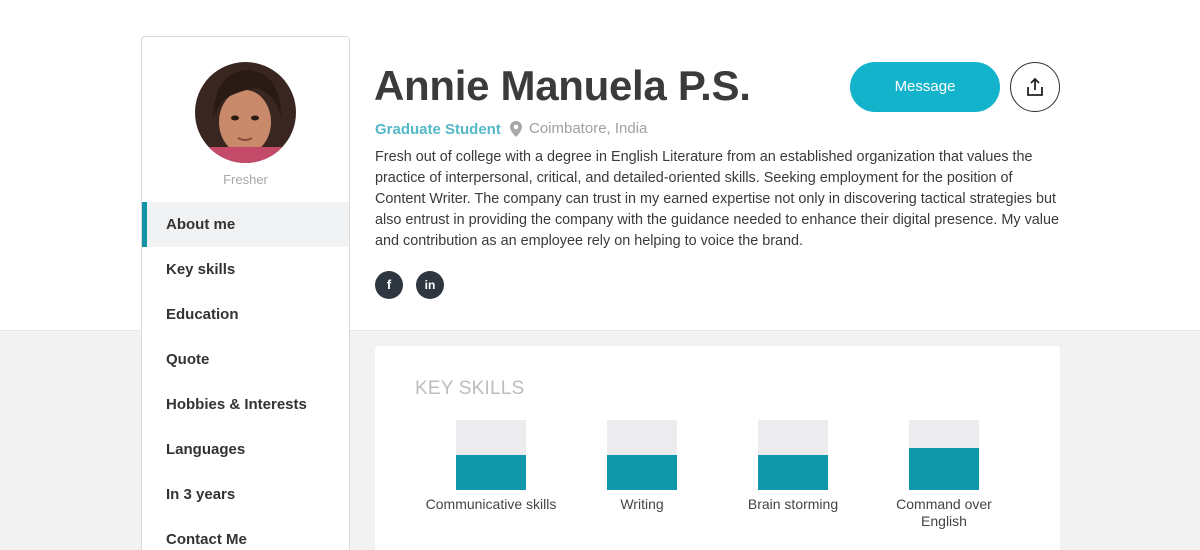 The image size is (1200, 550). I want to click on skill-item: Writing, so click(642, 466).